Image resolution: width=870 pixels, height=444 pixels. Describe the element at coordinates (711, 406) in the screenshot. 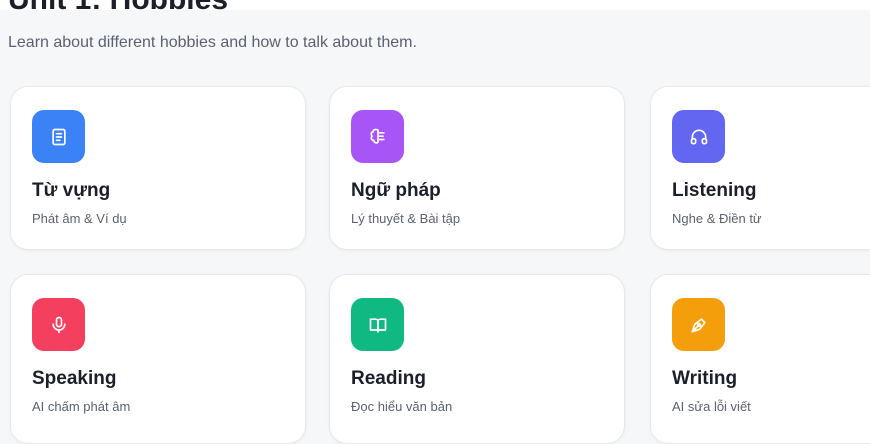

I see `card-description: AI sửa lỗi viết` at that location.